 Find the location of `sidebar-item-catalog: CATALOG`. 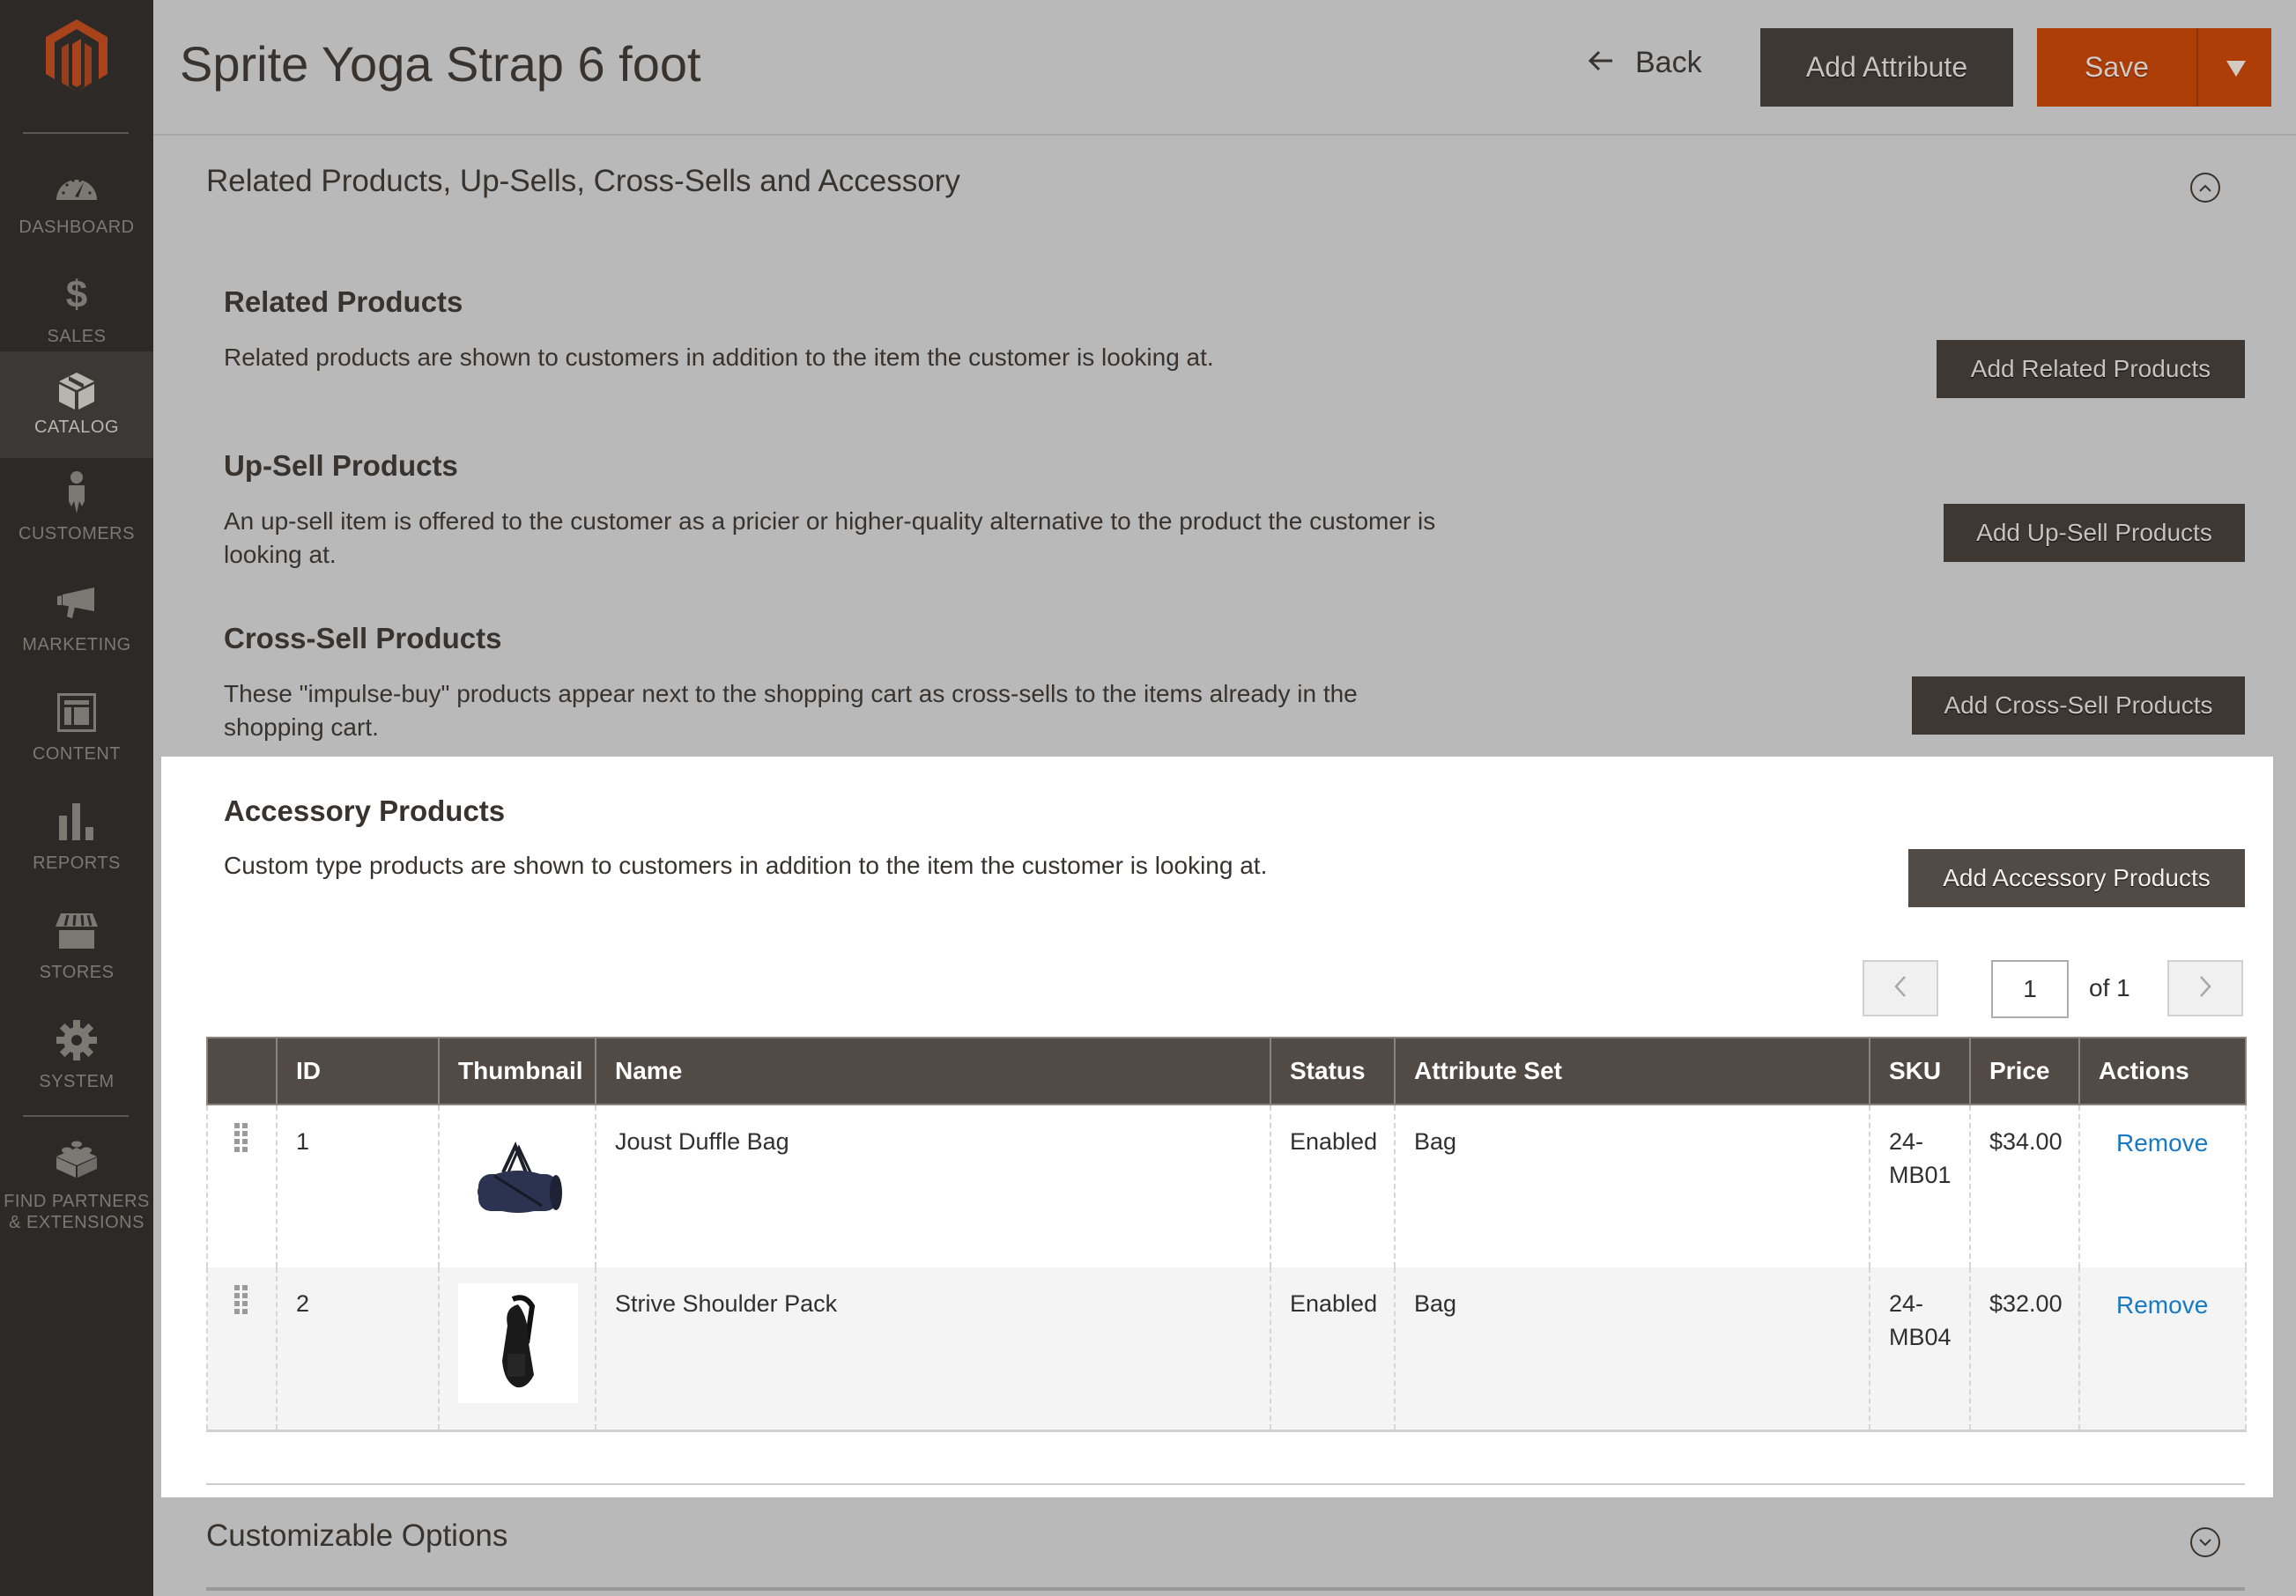

sidebar-item-catalog: CATALOG is located at coordinates (76, 404).